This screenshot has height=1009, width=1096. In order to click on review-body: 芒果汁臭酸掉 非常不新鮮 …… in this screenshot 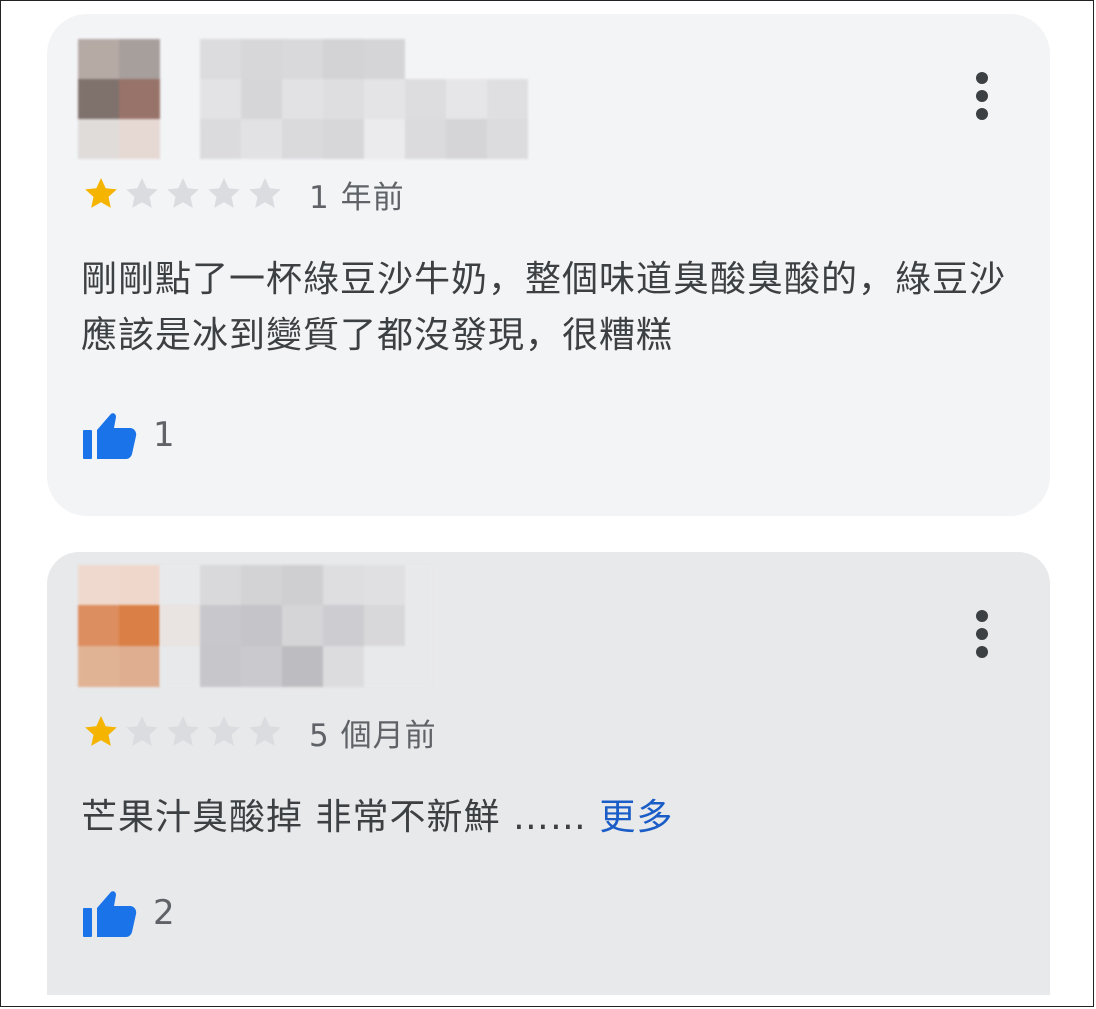, I will do `click(334, 817)`.